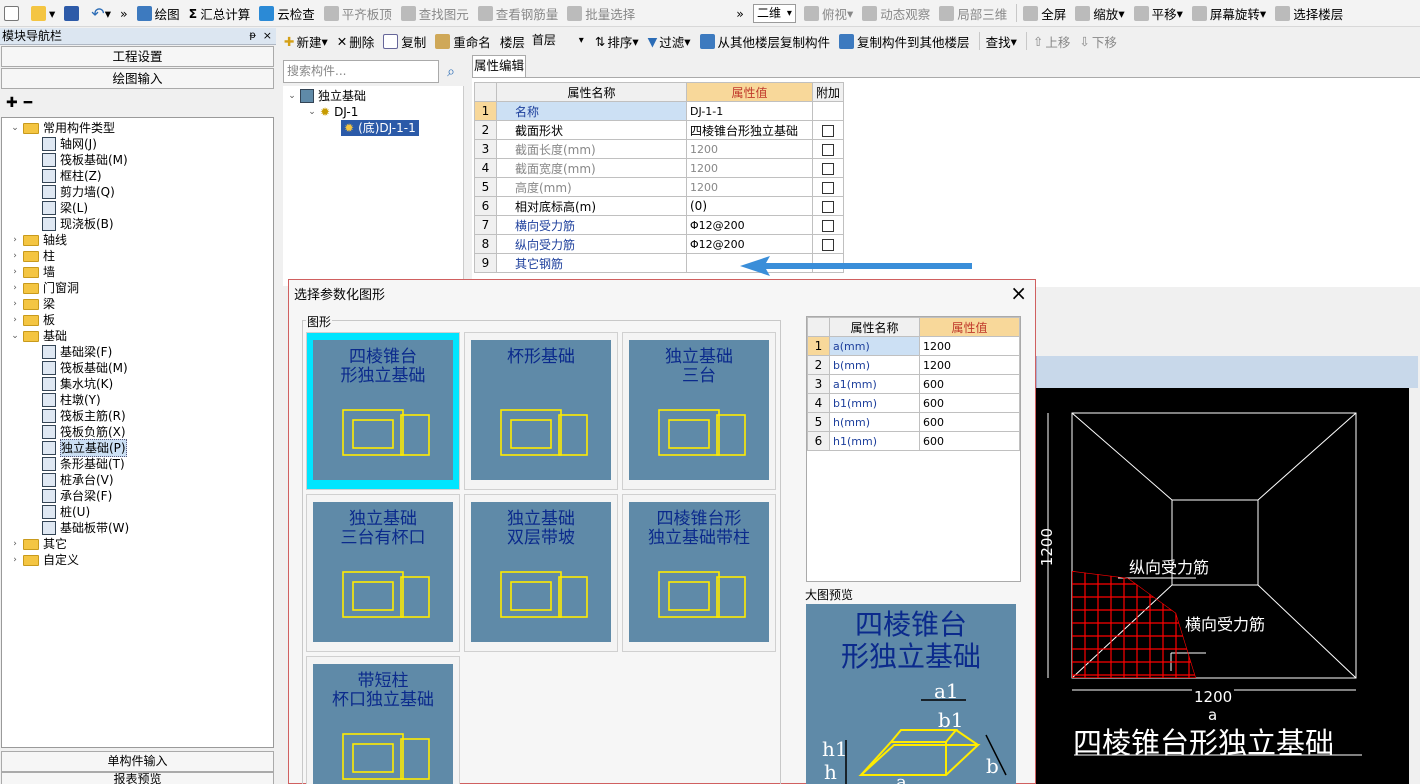 This screenshot has height=784, width=1420. I want to click on copy-to-floor-button: 复制构件到其他楼层, so click(904, 41).